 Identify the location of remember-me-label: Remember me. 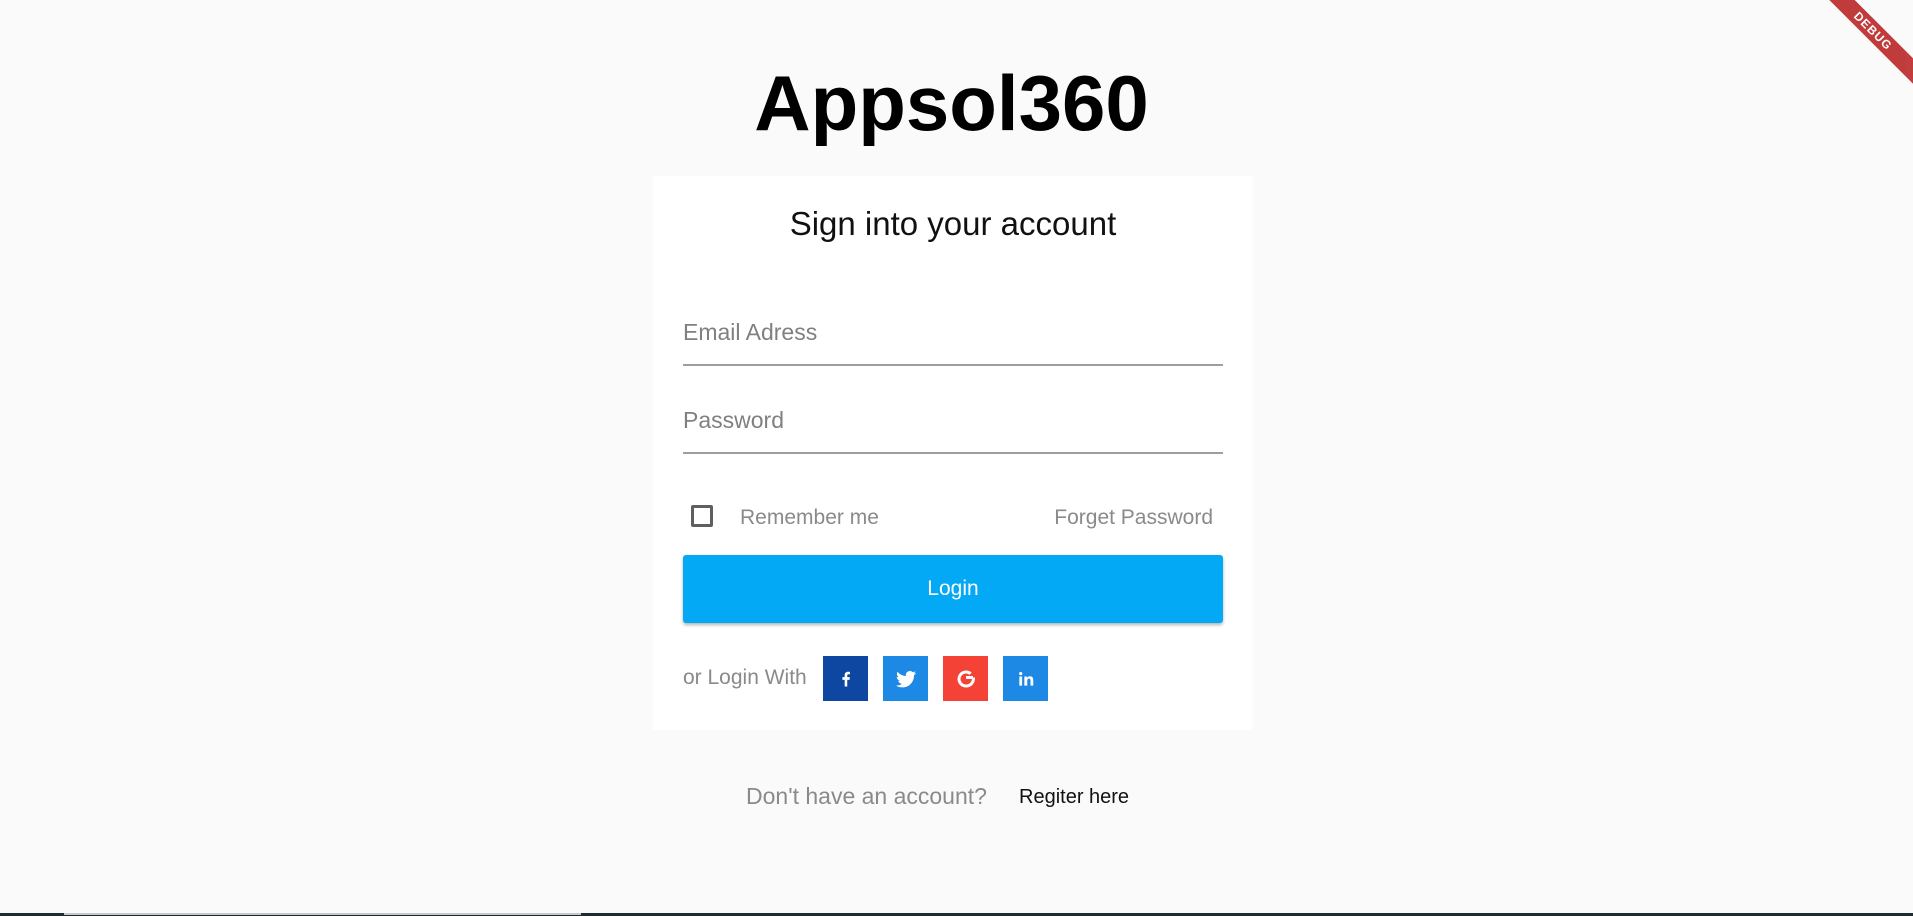
(809, 517).